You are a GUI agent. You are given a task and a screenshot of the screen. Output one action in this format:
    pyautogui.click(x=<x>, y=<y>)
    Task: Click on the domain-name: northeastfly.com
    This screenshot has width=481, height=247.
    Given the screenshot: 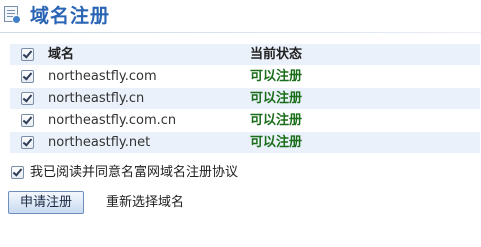 What is the action you would take?
    pyautogui.click(x=102, y=76)
    